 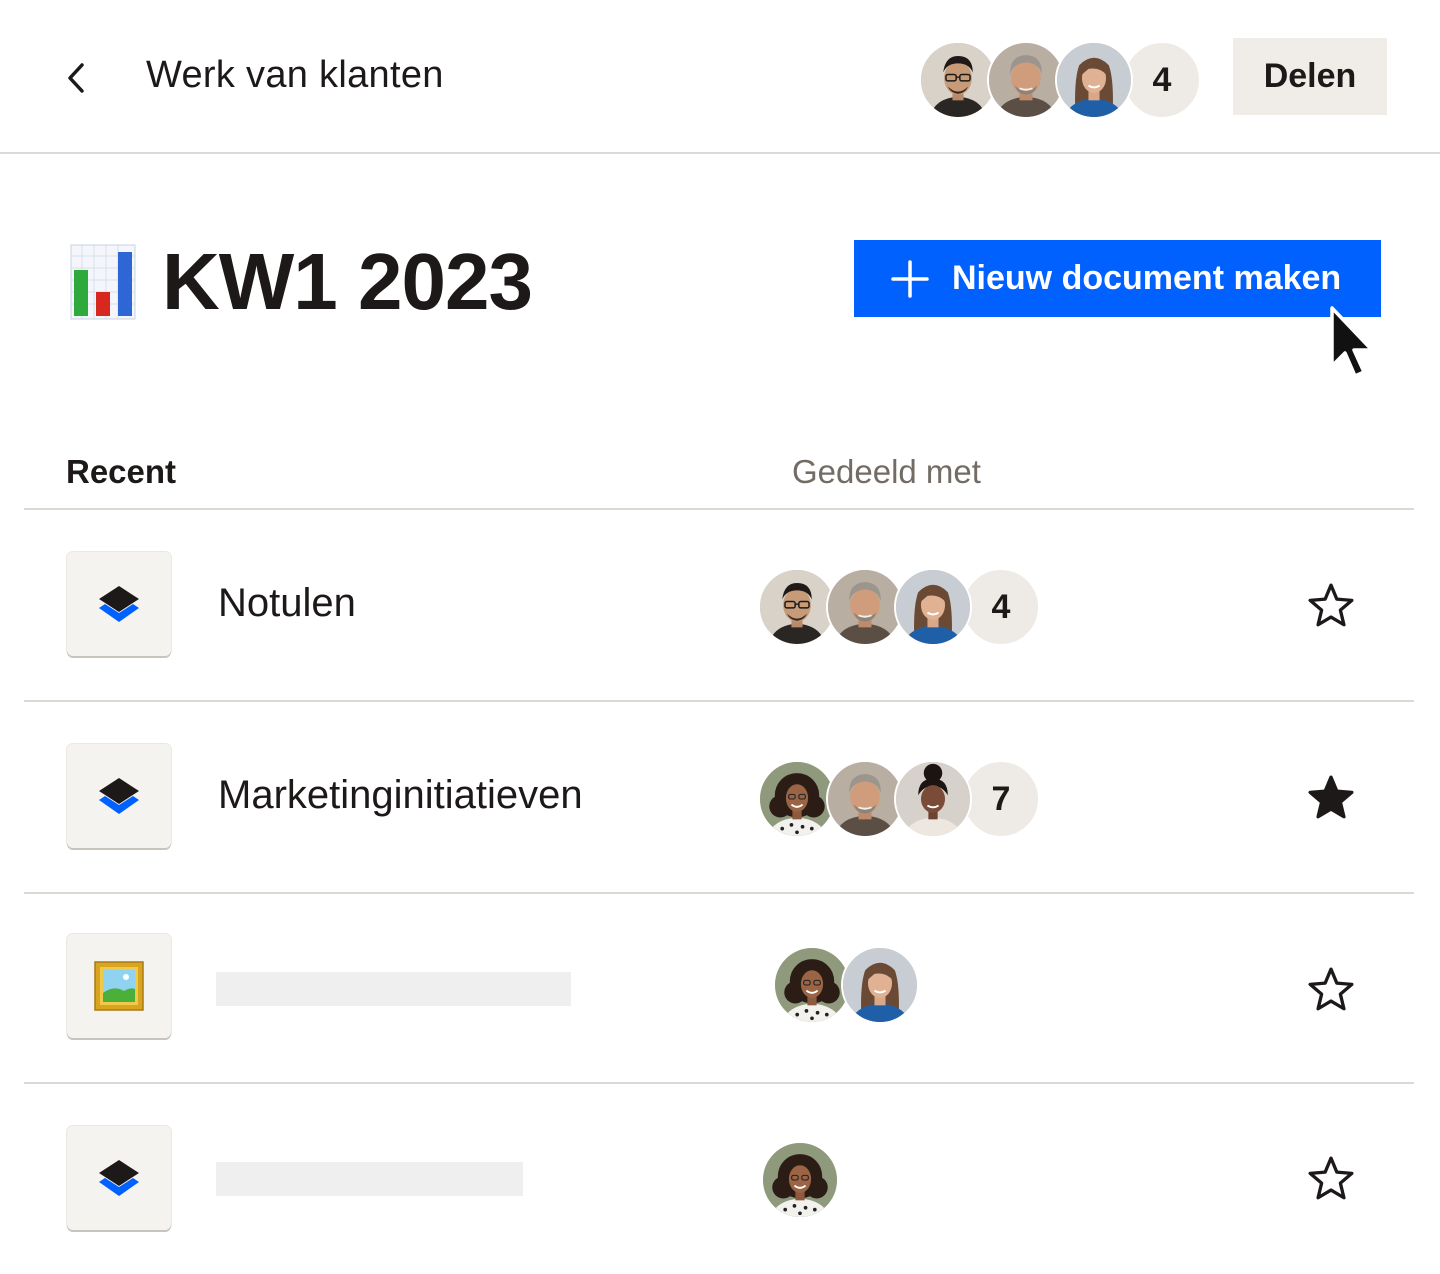 I want to click on shared-with-stack: 4, so click(x=899, y=607).